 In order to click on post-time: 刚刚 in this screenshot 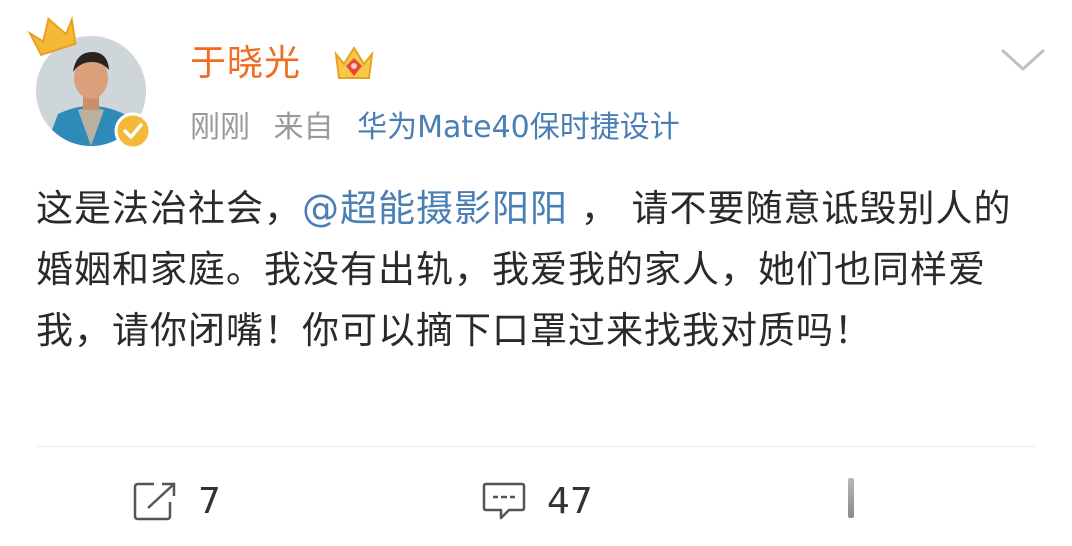, I will do `click(220, 127)`.